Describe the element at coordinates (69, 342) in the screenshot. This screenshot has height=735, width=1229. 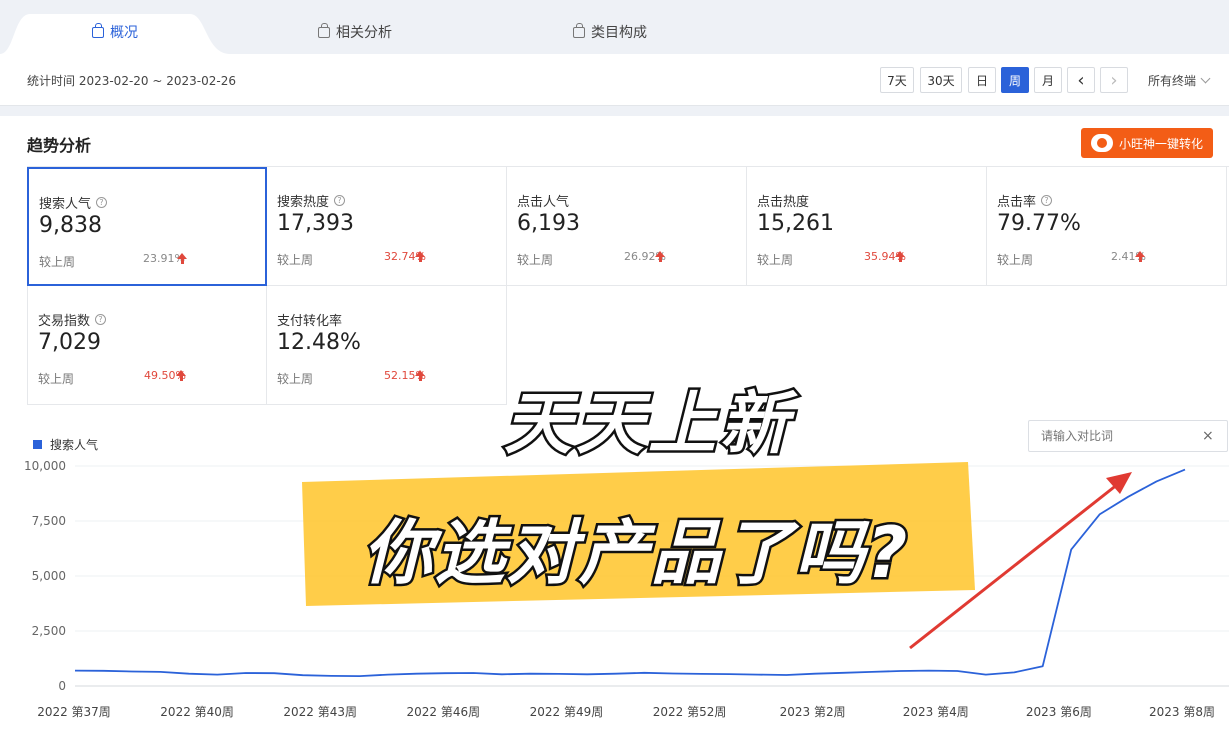
I see `metric-value: 7,029` at that location.